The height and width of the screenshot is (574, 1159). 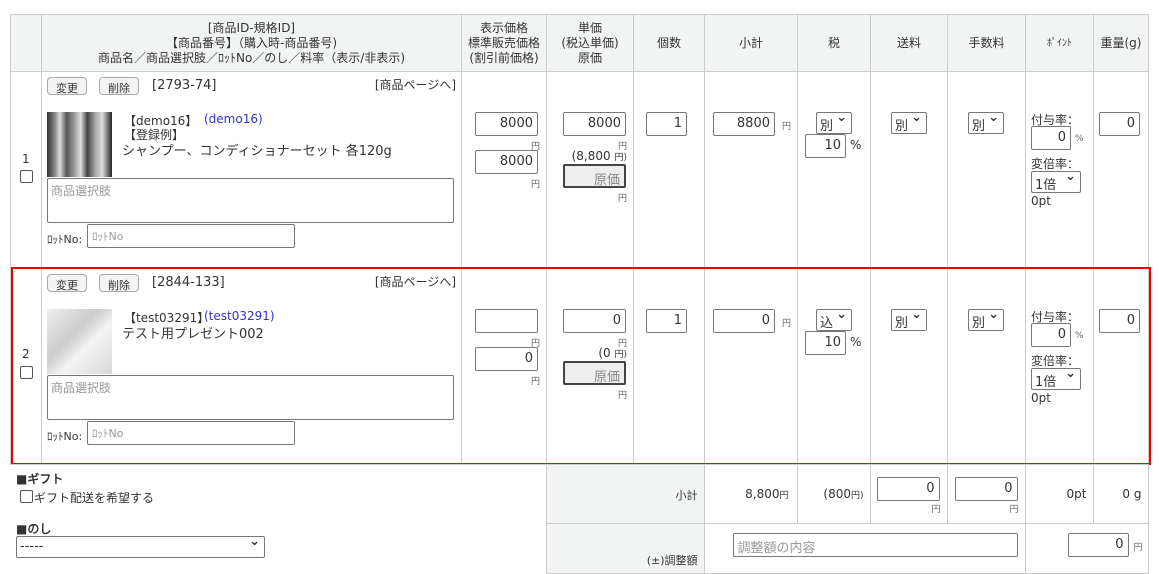 What do you see at coordinates (26, 159) in the screenshot?
I see `row-number: 1` at bounding box center [26, 159].